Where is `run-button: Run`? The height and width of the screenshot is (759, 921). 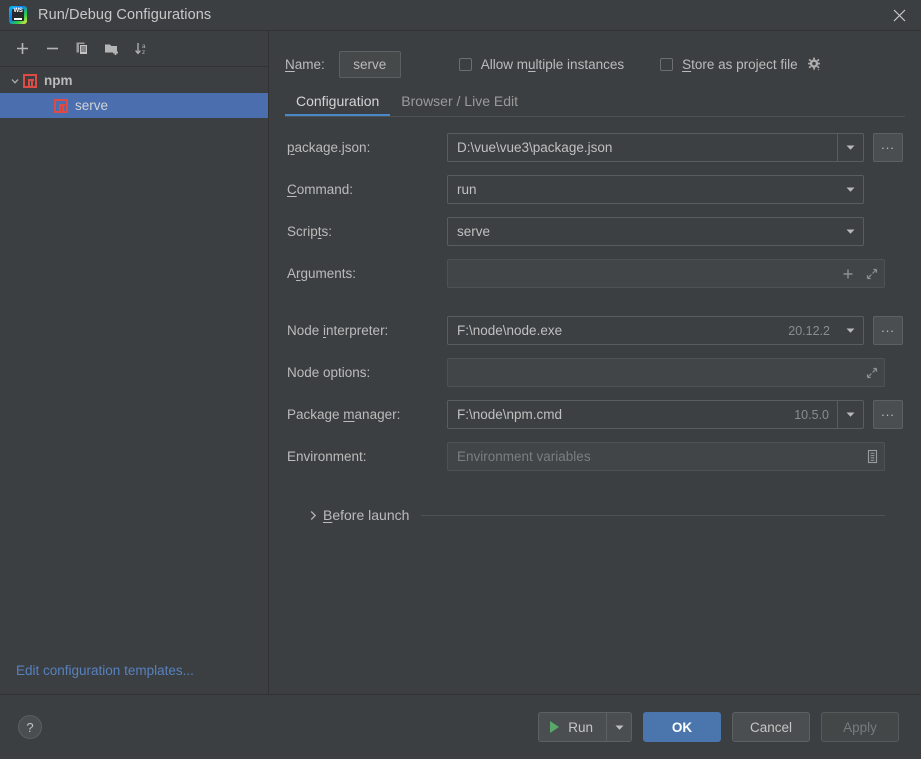
run-button: Run is located at coordinates (572, 727).